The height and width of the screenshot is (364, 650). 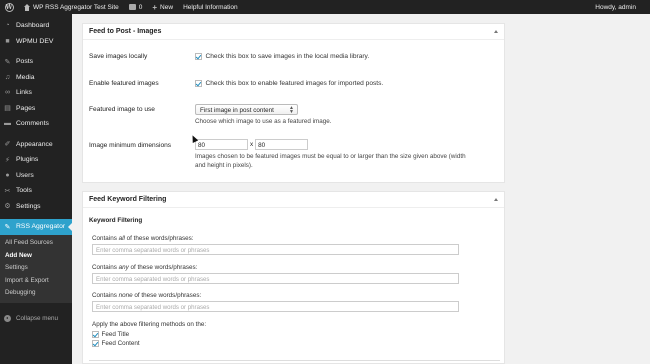 I want to click on label-emphasis: none, so click(x=125, y=295).